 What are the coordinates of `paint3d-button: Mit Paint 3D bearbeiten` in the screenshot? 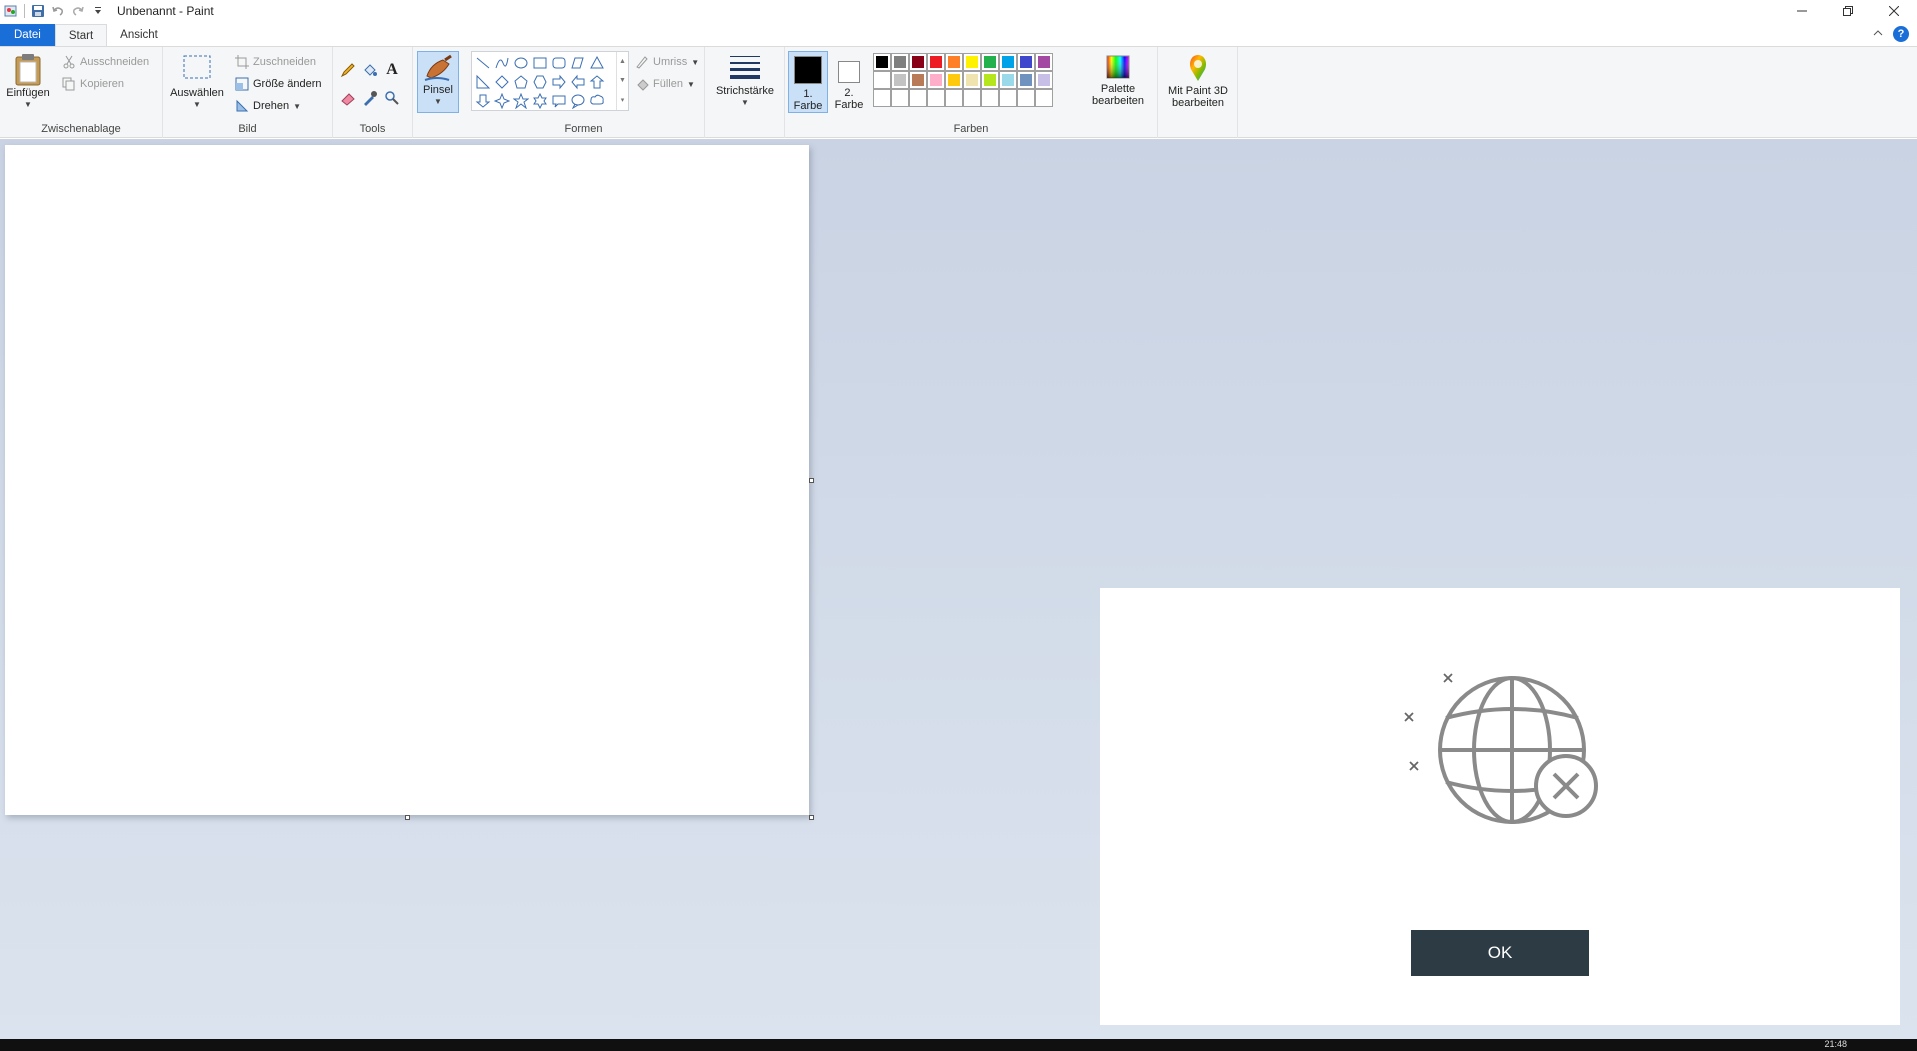 It's located at (1198, 81).